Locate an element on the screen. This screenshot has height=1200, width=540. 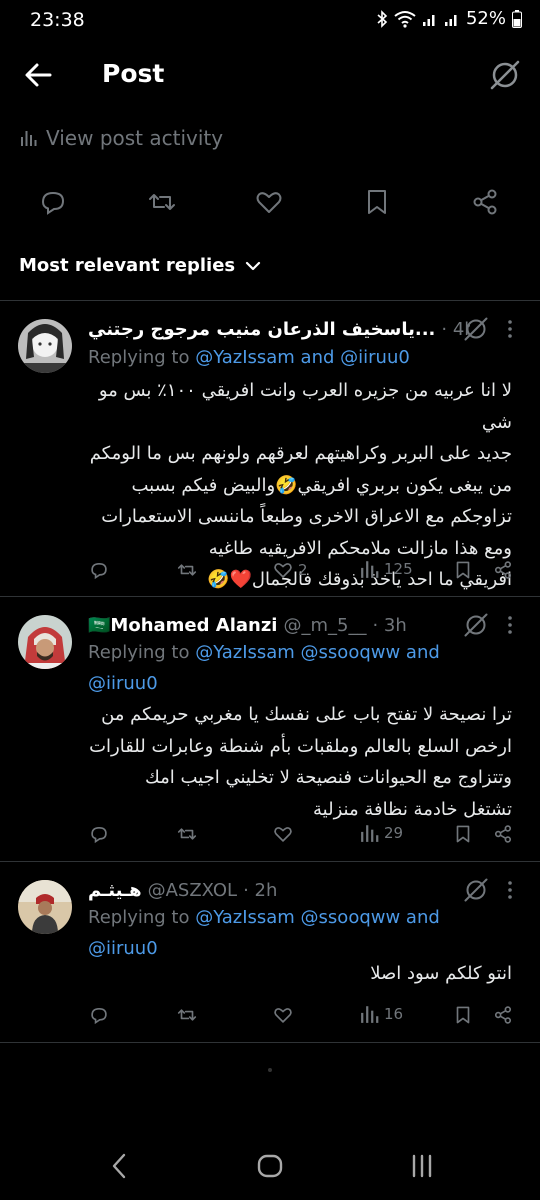
view-count: 125 is located at coordinates (398, 569).